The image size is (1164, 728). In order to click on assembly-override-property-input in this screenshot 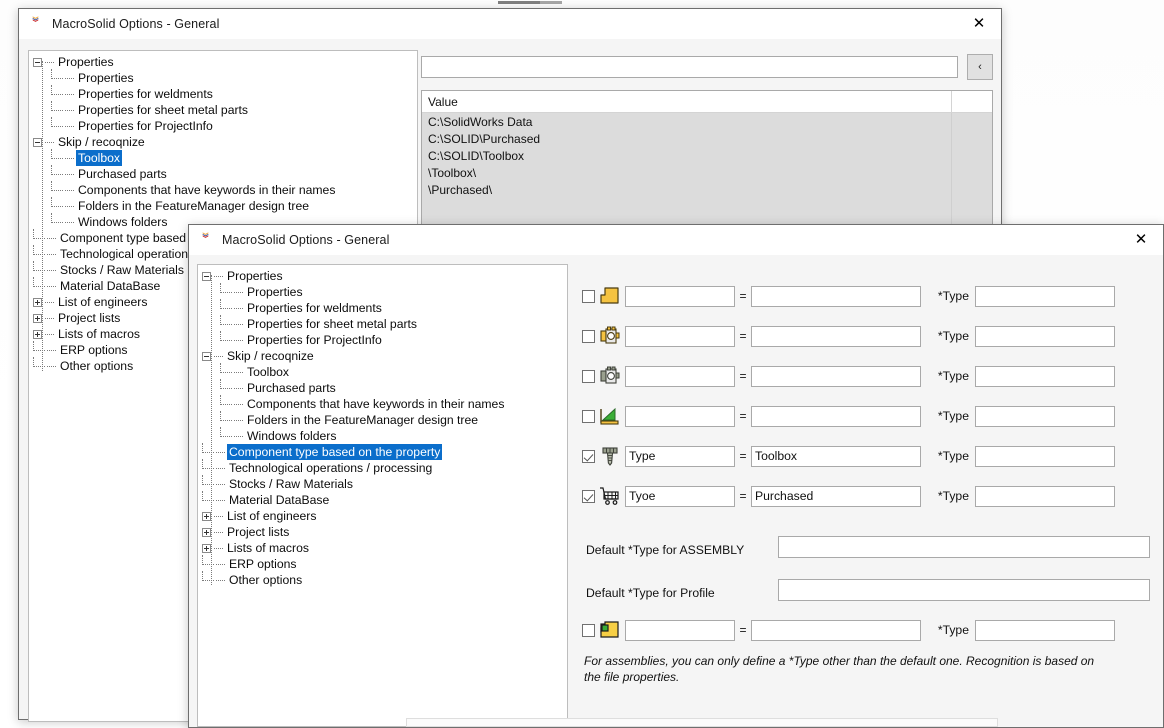, I will do `click(680, 630)`.